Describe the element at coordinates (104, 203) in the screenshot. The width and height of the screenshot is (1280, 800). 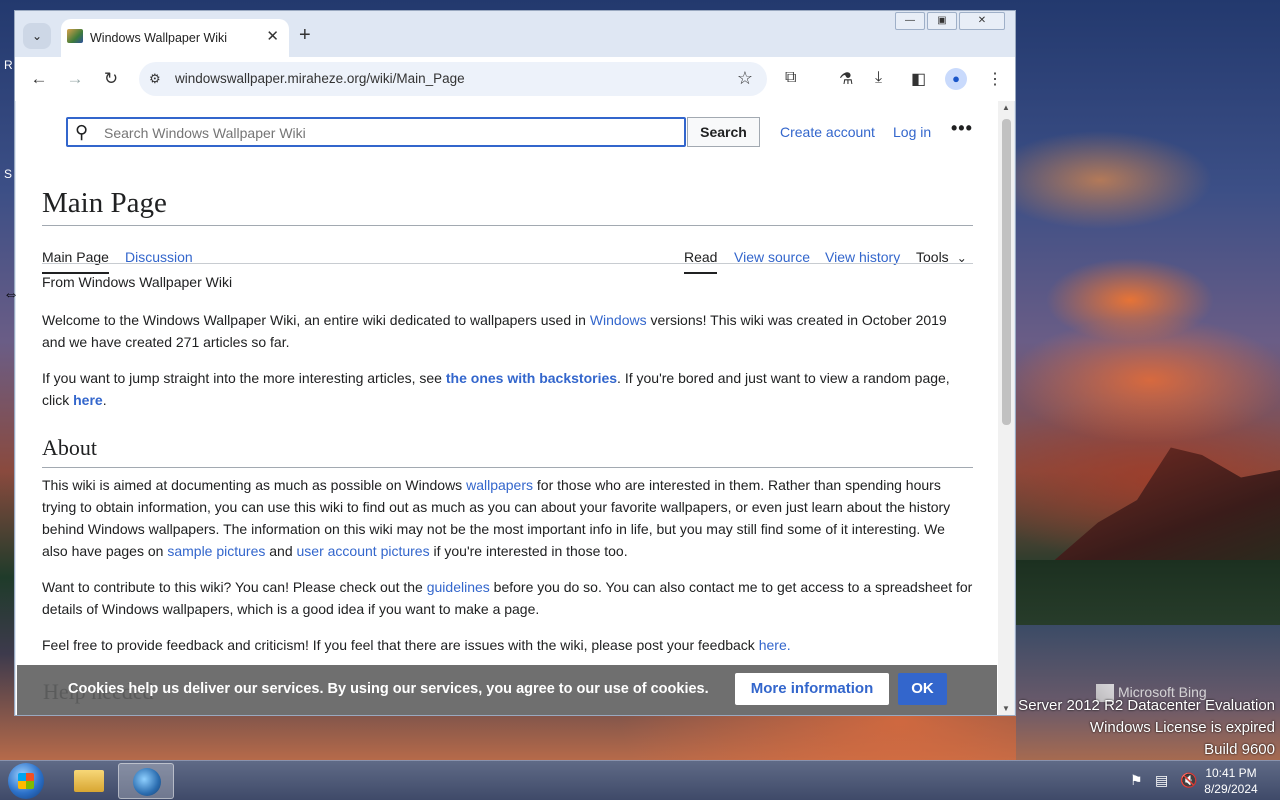
I see `page-title: Main Page` at that location.